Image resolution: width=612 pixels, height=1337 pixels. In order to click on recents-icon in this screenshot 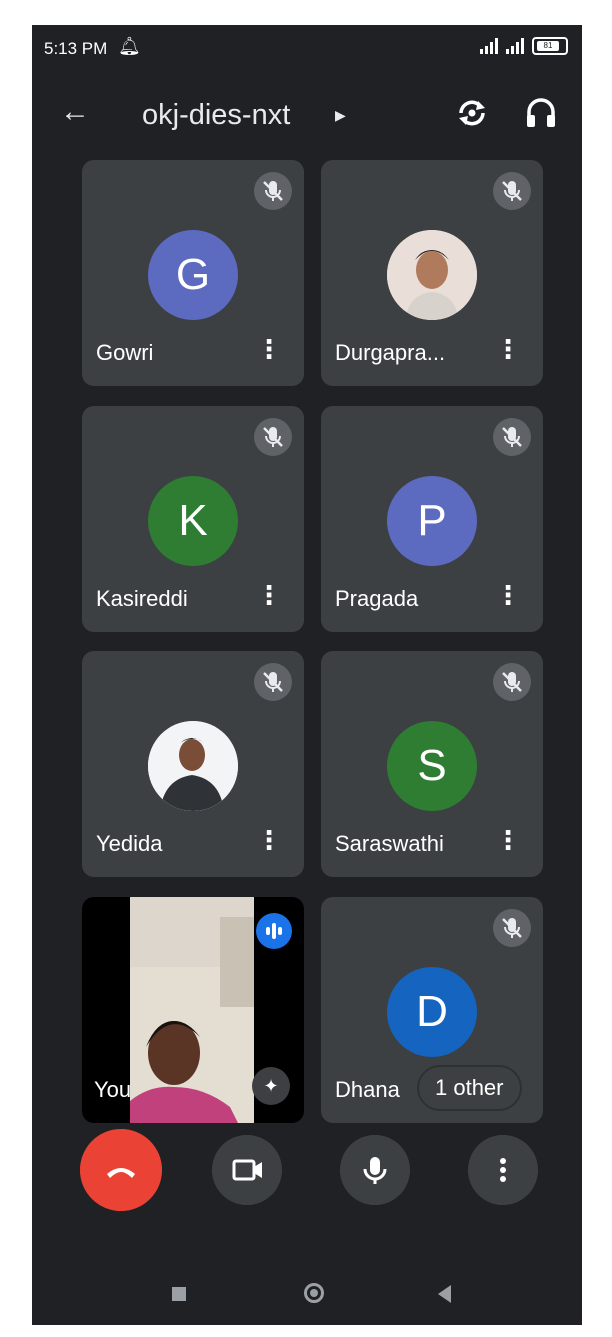, I will do `click(179, 1294)`.